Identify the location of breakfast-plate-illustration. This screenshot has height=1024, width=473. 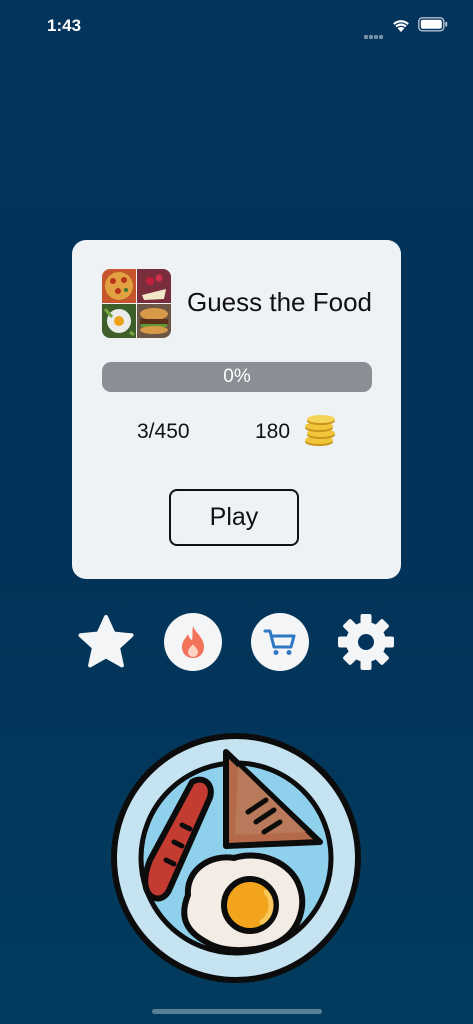
(236, 858).